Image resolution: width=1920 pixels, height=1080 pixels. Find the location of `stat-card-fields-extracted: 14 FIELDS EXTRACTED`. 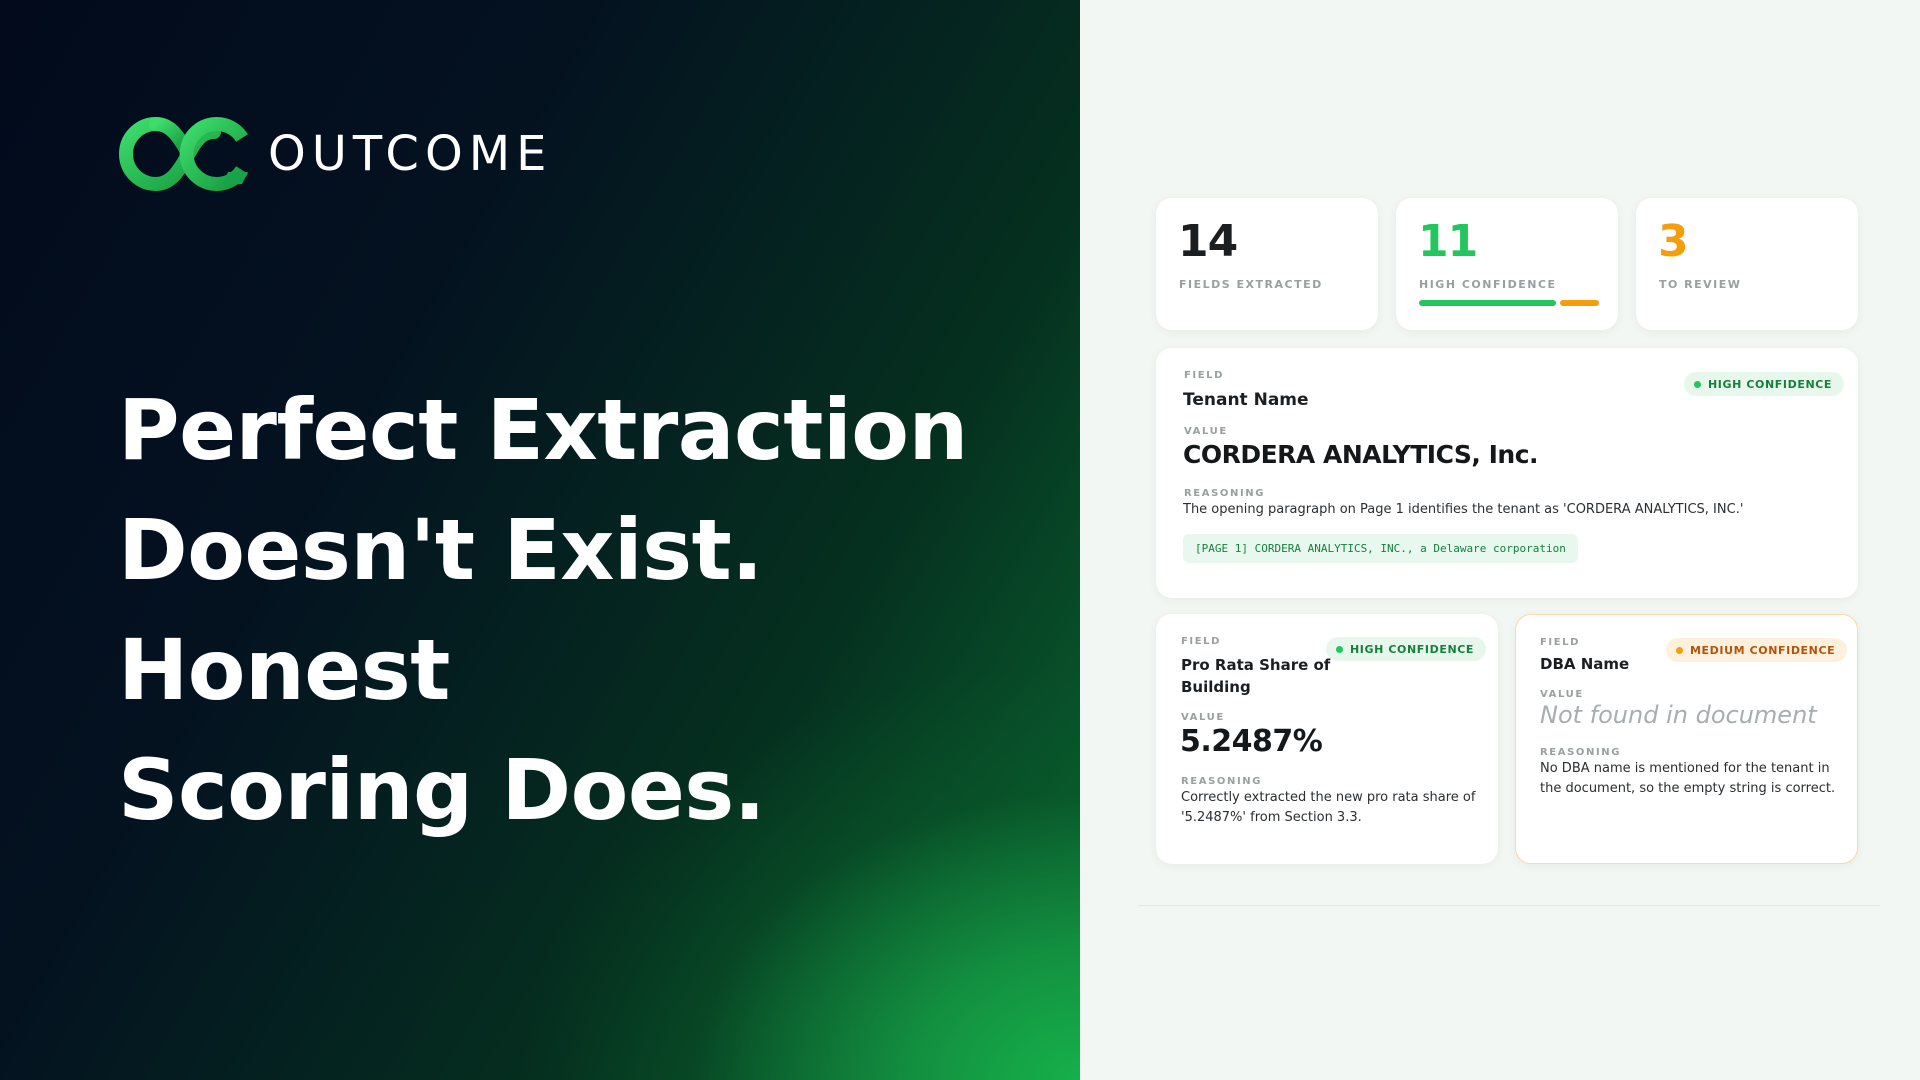

stat-card-fields-extracted: 14 FIELDS EXTRACTED is located at coordinates (1267, 264).